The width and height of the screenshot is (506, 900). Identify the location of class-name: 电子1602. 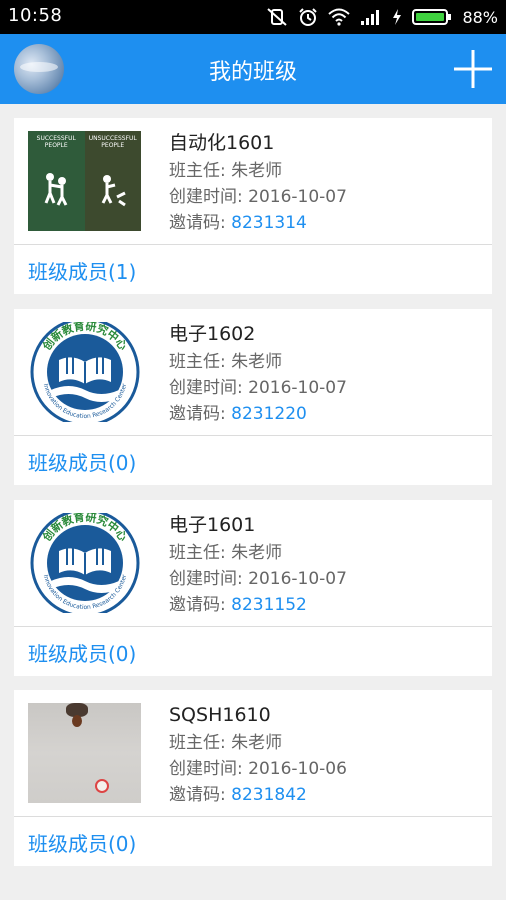
(212, 334).